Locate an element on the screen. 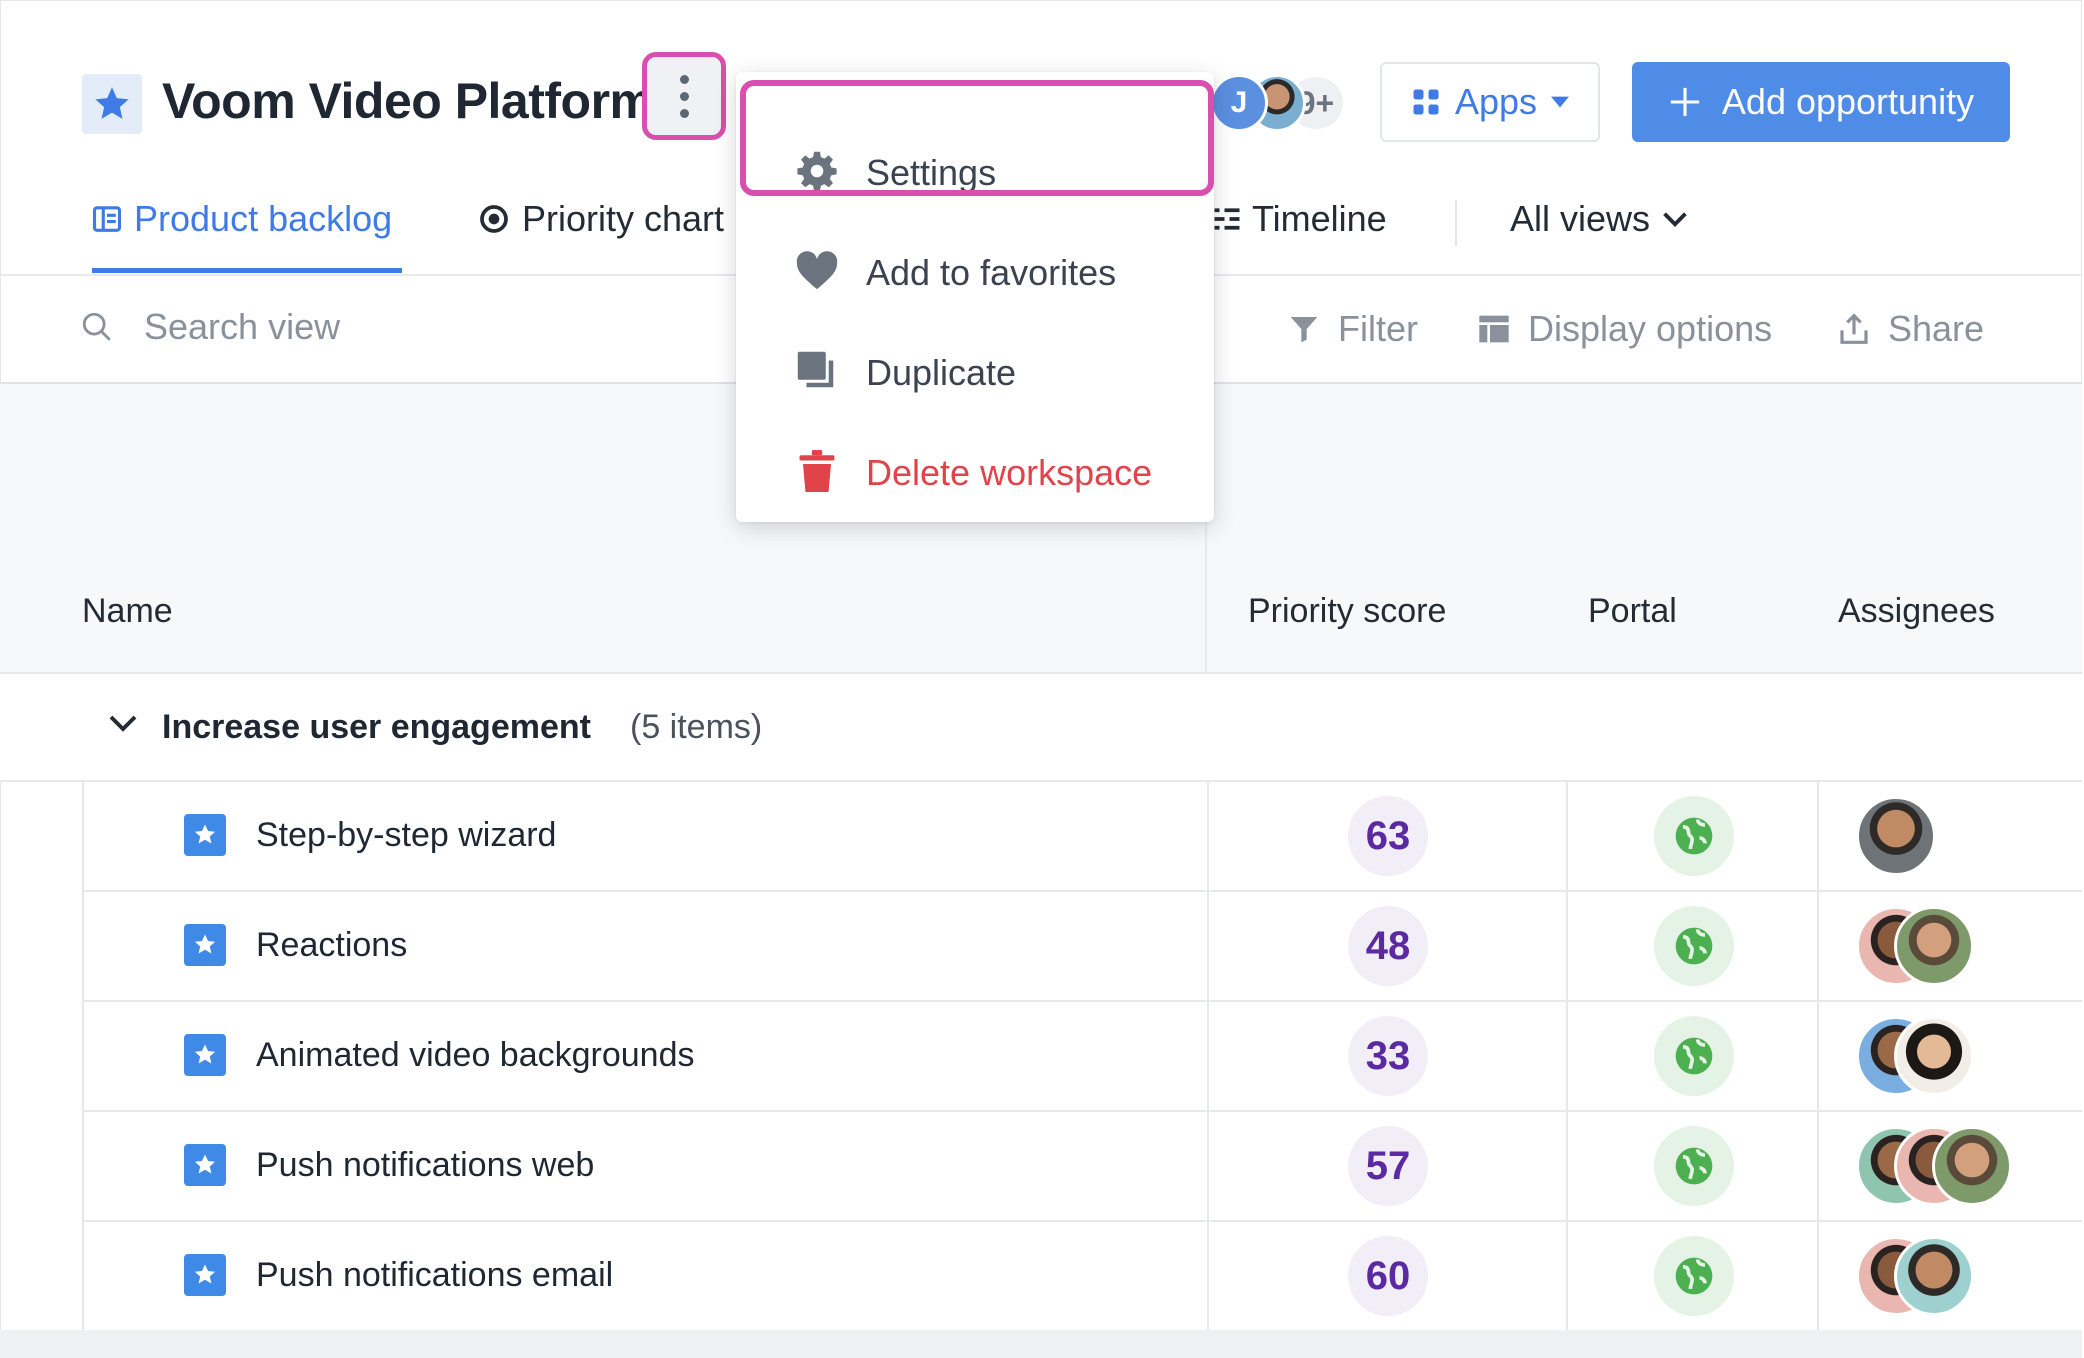 Image resolution: width=2084 pixels, height=1358 pixels. tab-priority-chart: Priority chart is located at coordinates (601, 219).